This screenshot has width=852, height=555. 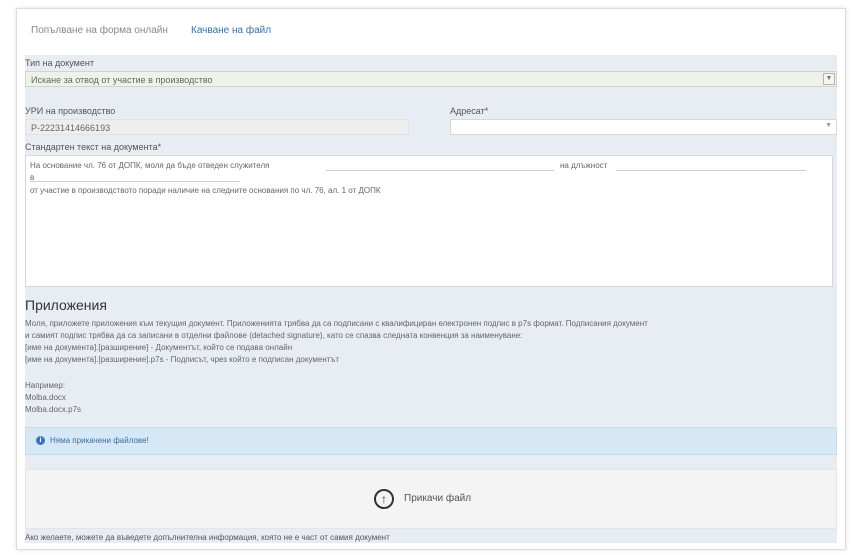 I want to click on example-file-1: Molba.docx, so click(x=45, y=397).